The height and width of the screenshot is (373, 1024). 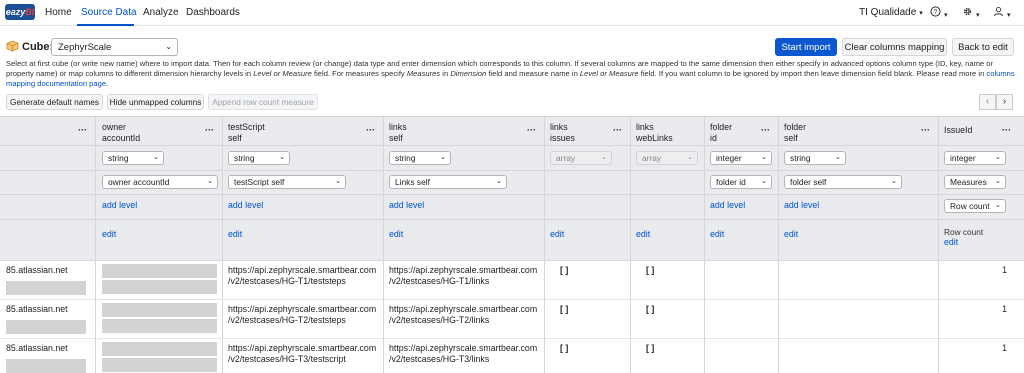 I want to click on level-label: Row count, so click(x=964, y=232).